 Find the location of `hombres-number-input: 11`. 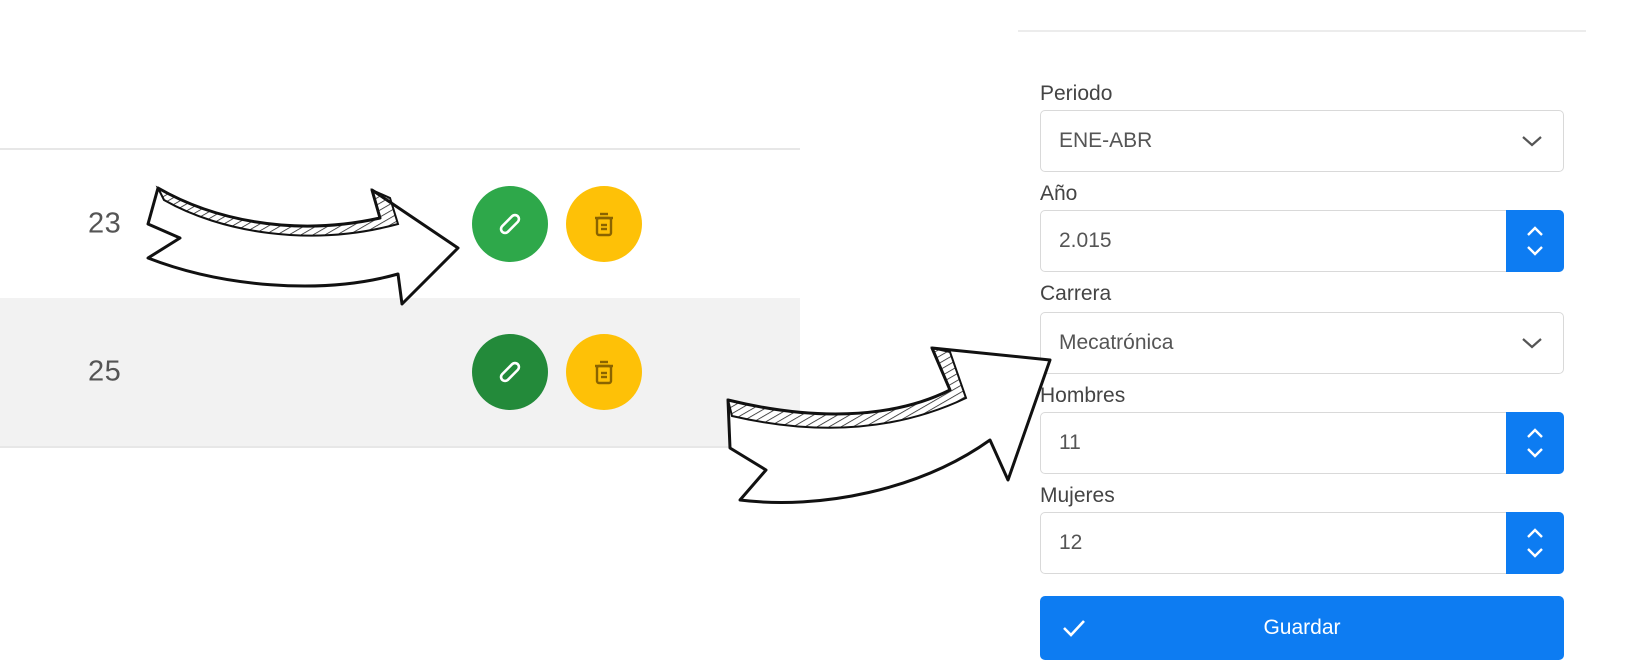

hombres-number-input: 11 is located at coordinates (1302, 443).